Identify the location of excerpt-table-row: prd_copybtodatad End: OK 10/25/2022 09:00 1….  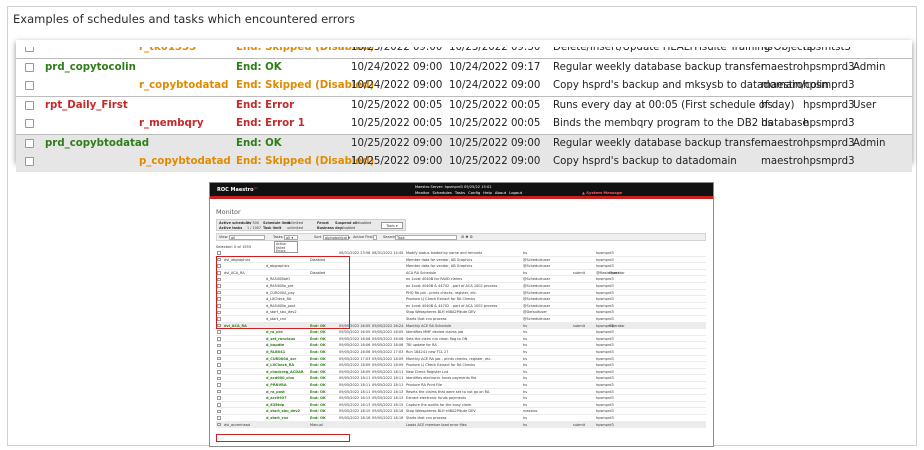
(464, 143).